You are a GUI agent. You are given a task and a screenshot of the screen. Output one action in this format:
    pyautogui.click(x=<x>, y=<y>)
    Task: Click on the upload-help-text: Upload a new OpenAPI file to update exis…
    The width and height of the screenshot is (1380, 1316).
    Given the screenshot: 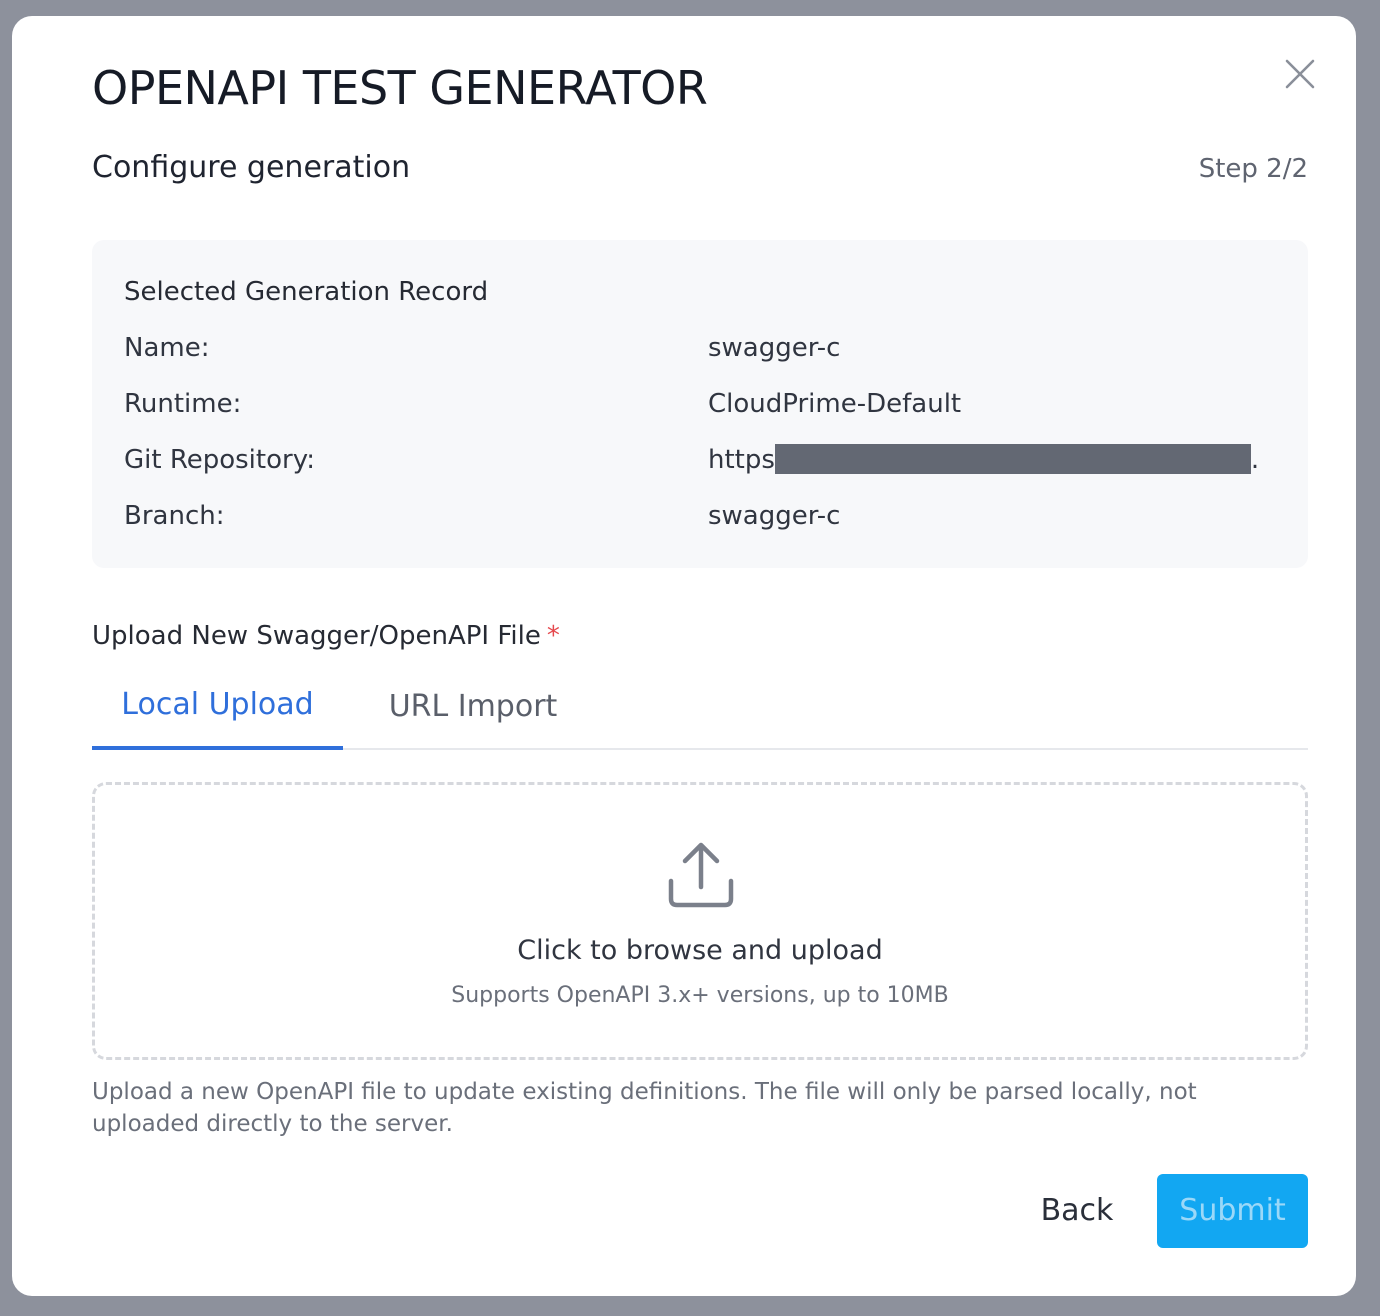 What is the action you would take?
    pyautogui.click(x=644, y=1108)
    